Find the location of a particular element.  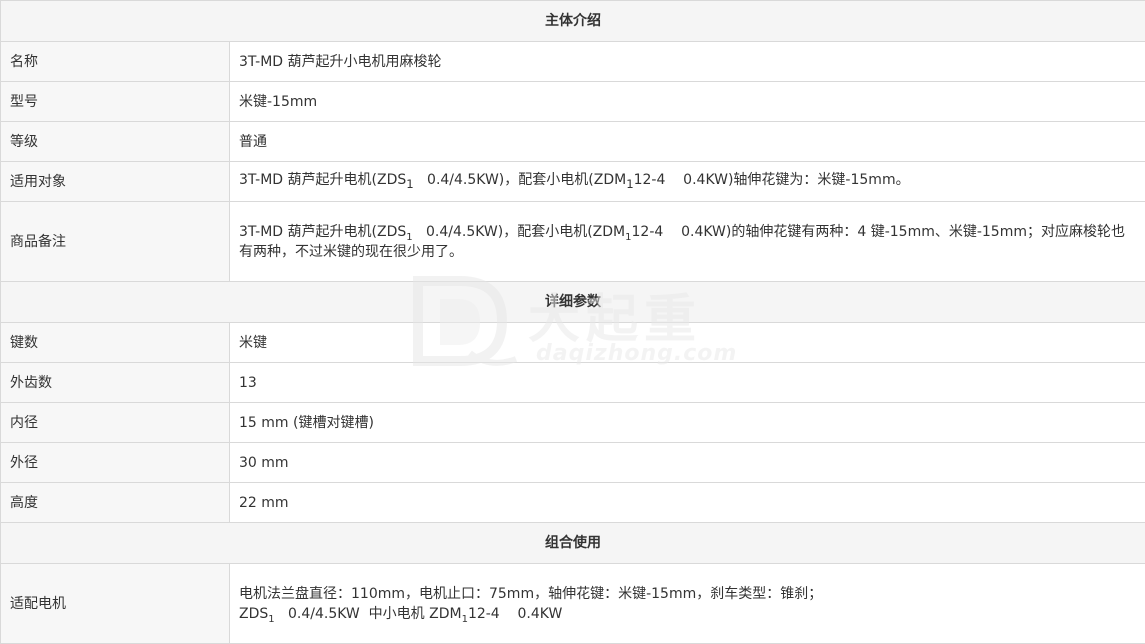

applicable-sub-1: 1 is located at coordinates (410, 183).